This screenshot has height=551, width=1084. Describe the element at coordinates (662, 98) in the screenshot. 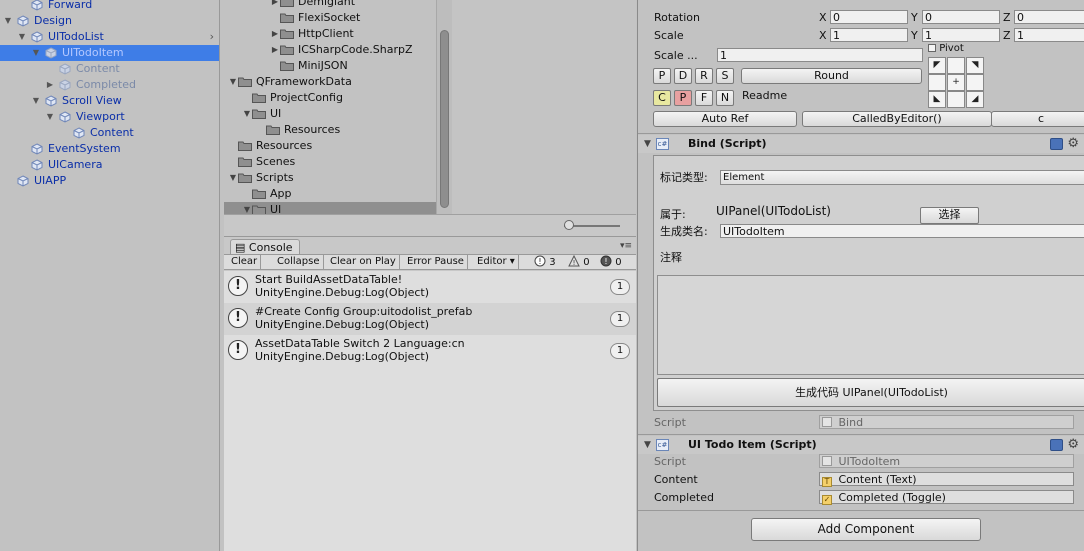

I see `cpfn-button-c: C` at that location.